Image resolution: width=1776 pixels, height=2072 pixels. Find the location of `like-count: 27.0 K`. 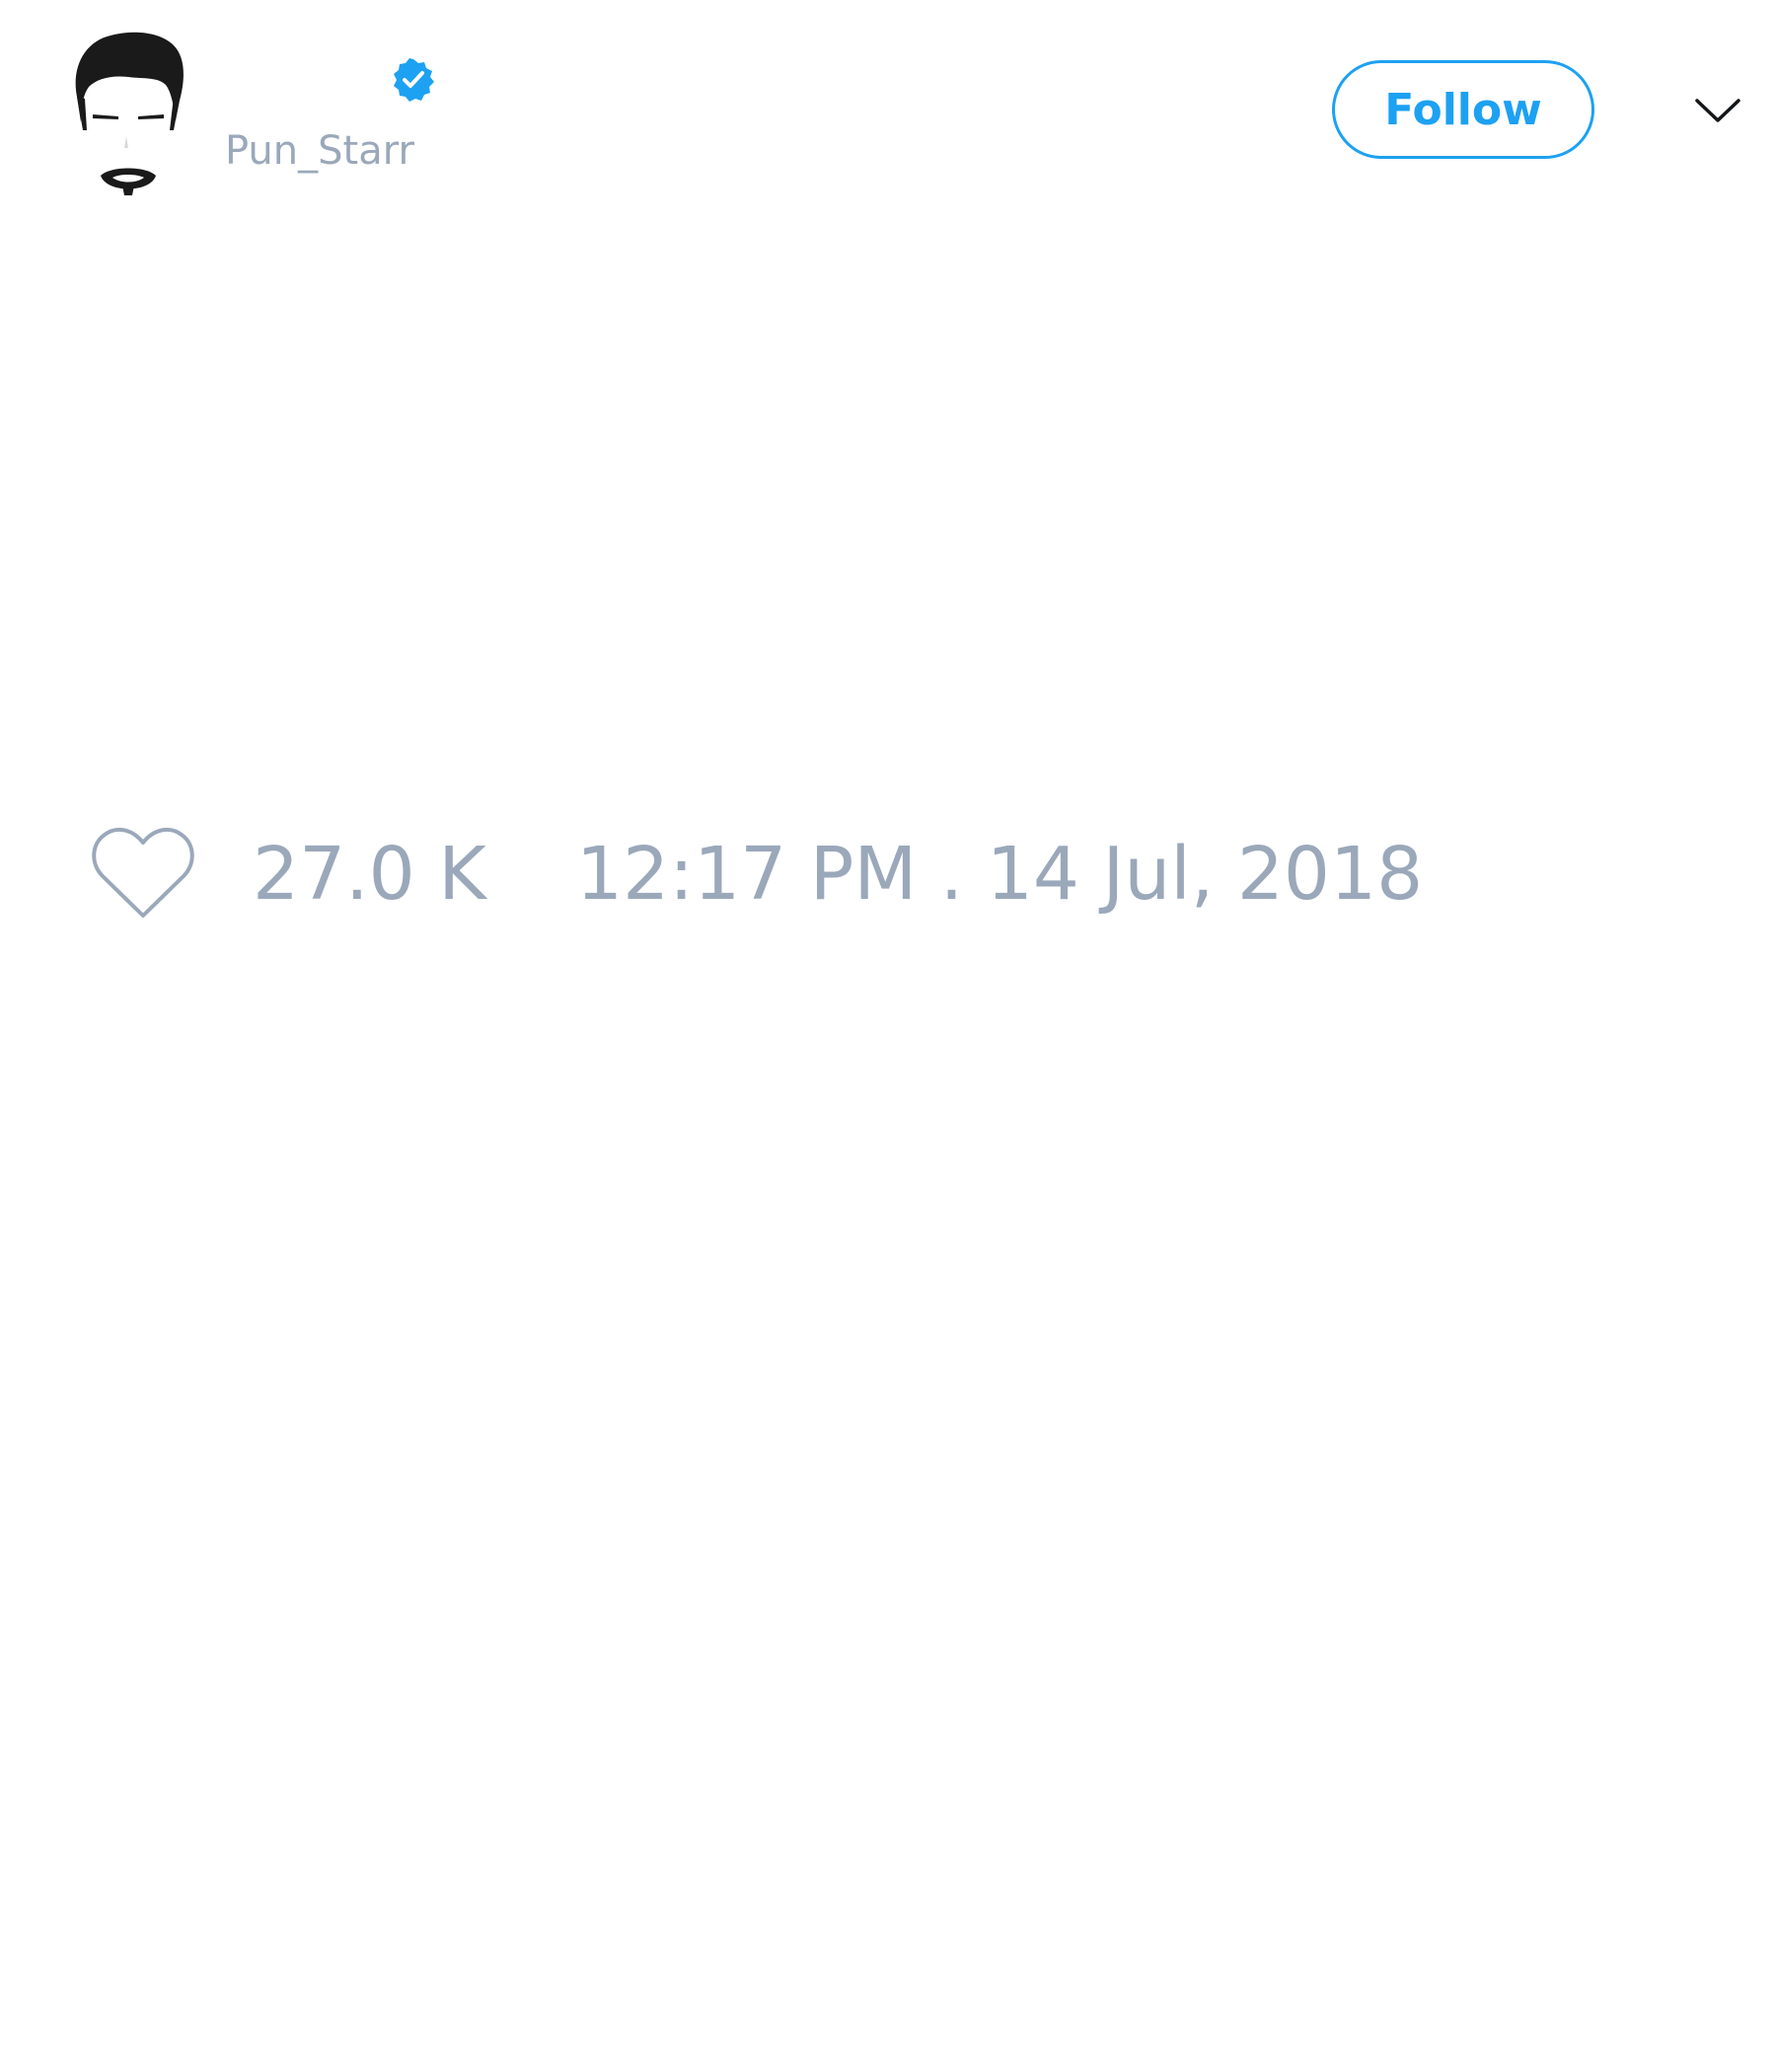

like-count: 27.0 K is located at coordinates (370, 875).